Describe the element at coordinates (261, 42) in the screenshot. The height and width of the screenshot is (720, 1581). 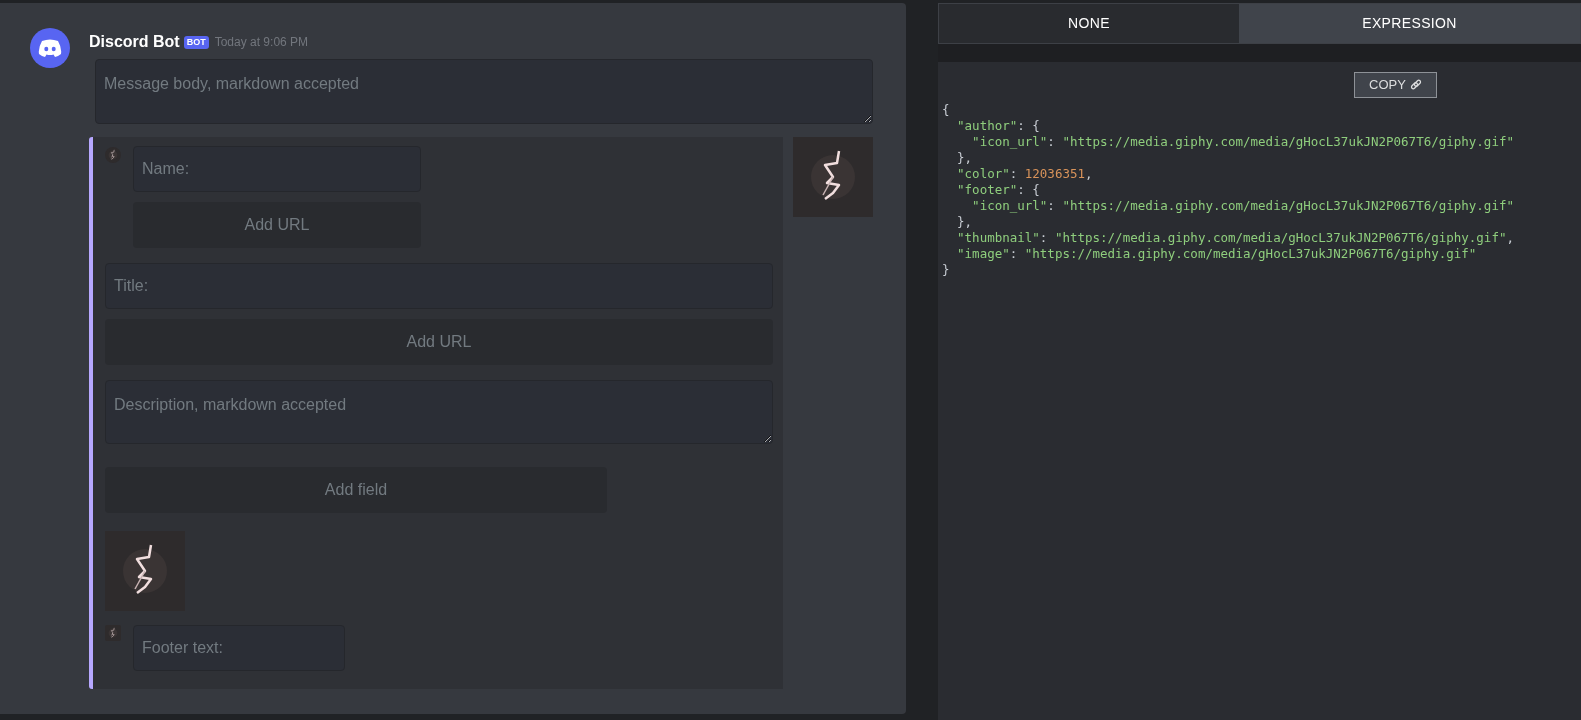
I see `timestamp: Today at 9:06 PM` at that location.